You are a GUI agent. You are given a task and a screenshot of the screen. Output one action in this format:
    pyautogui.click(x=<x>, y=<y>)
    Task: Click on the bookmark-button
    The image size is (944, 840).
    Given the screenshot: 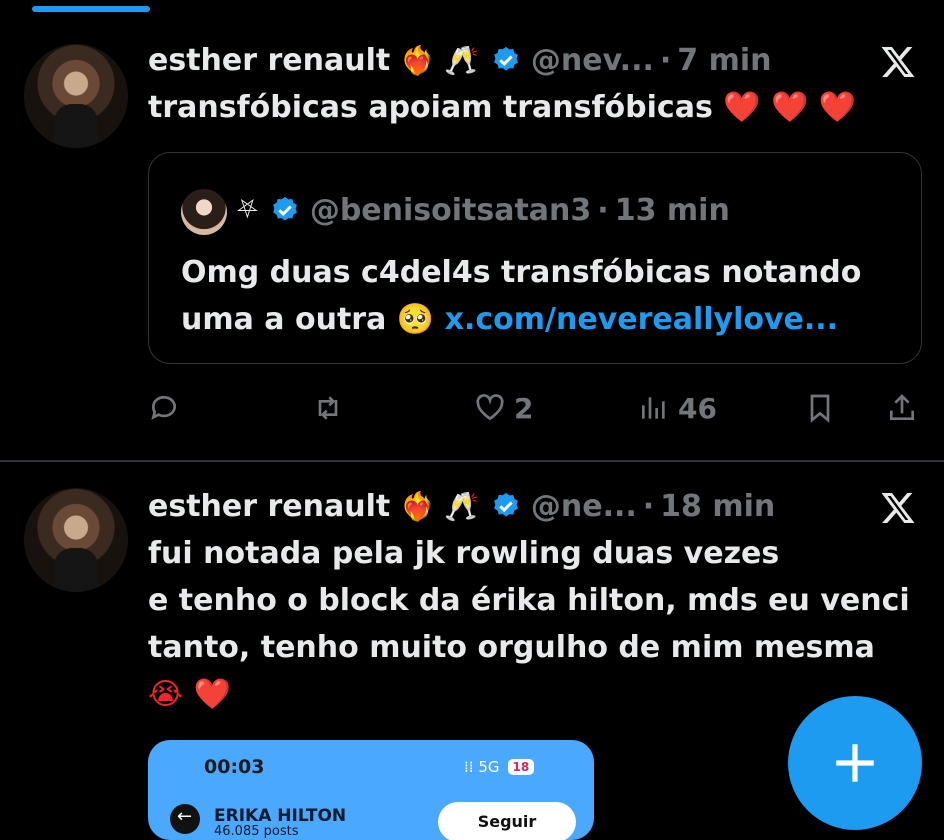 What is the action you would take?
    pyautogui.click(x=820, y=408)
    